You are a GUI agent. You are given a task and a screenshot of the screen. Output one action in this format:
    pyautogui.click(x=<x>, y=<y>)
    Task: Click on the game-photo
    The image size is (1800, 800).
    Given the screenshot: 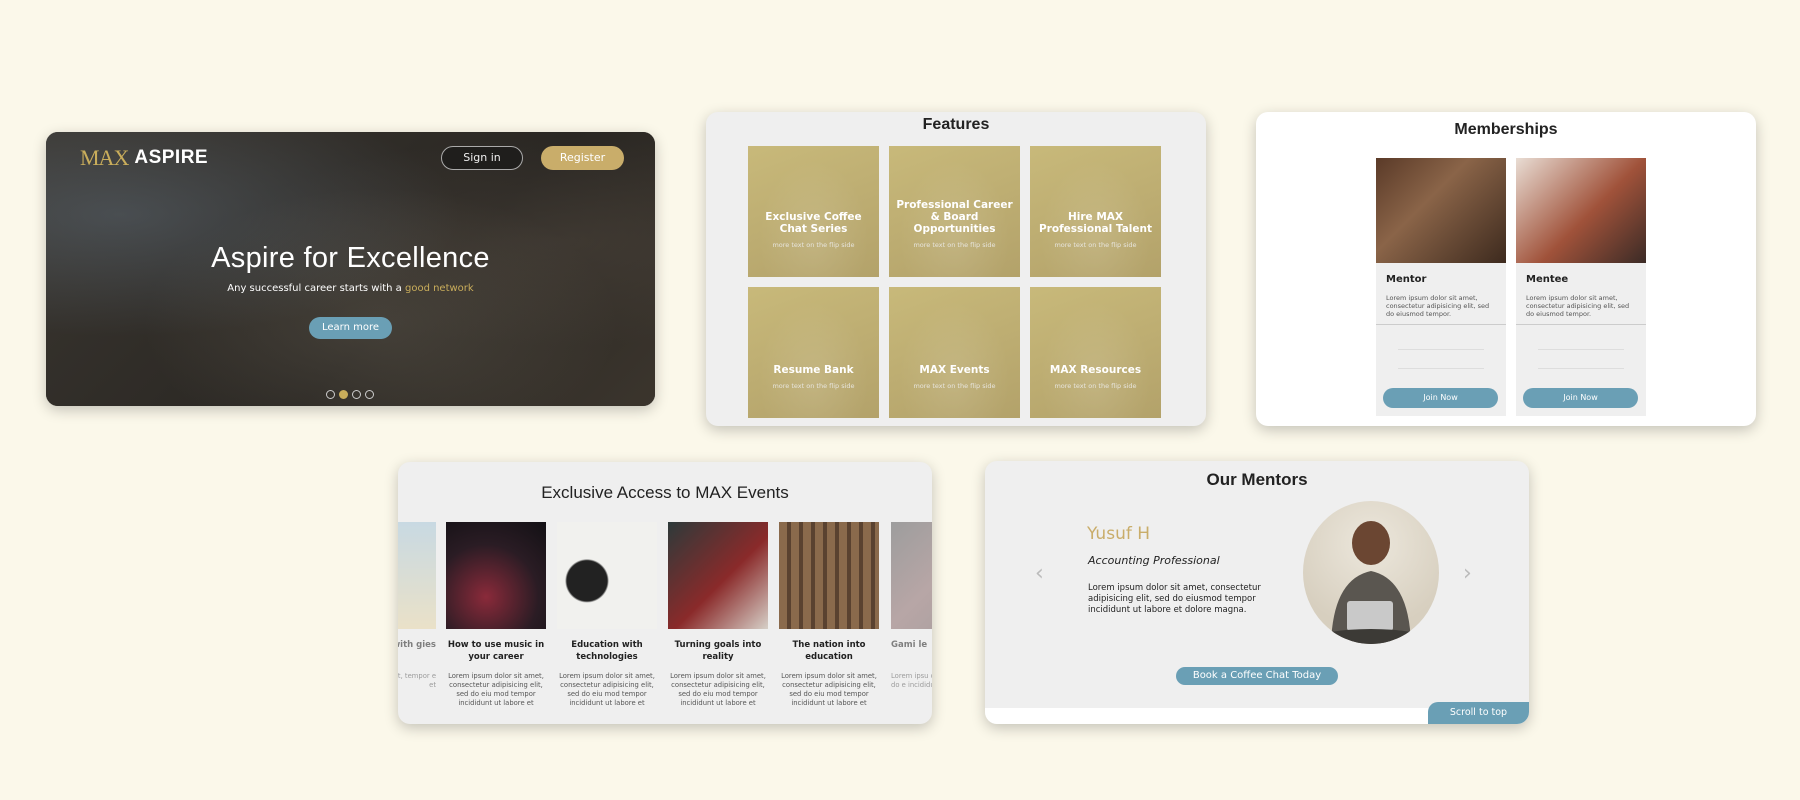 What is the action you would take?
    pyautogui.click(x=911, y=575)
    